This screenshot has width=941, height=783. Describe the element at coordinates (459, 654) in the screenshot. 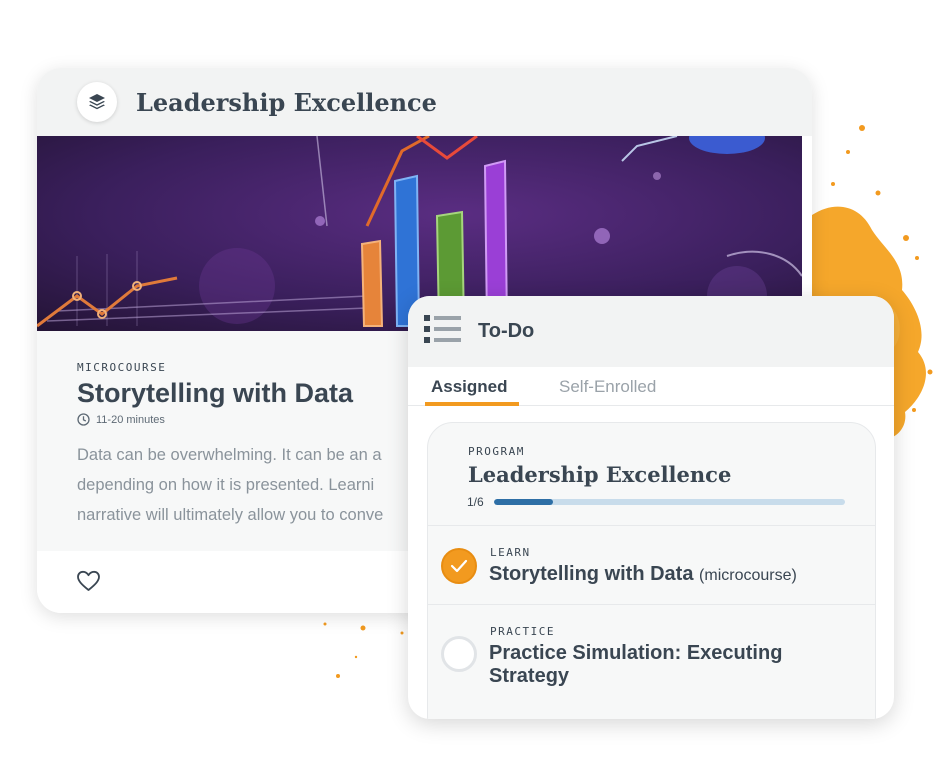

I see `incomplete-circle-icon` at that location.